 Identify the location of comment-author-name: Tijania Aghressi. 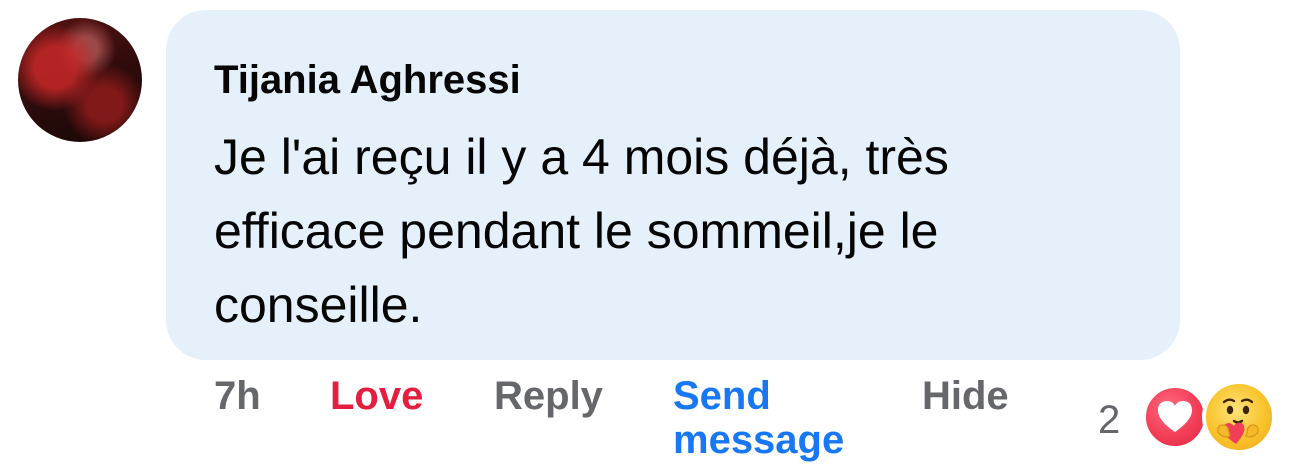
(677, 80).